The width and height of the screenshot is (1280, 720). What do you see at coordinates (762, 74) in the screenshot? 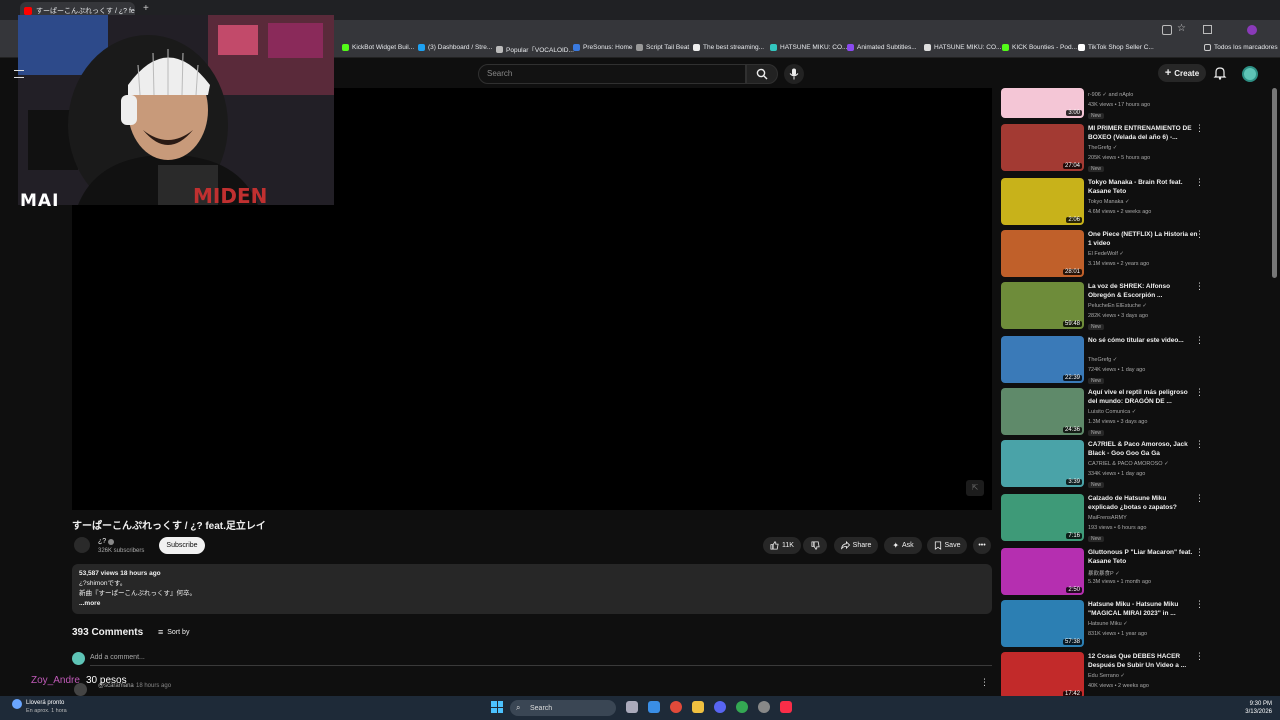
I see `search-button` at bounding box center [762, 74].